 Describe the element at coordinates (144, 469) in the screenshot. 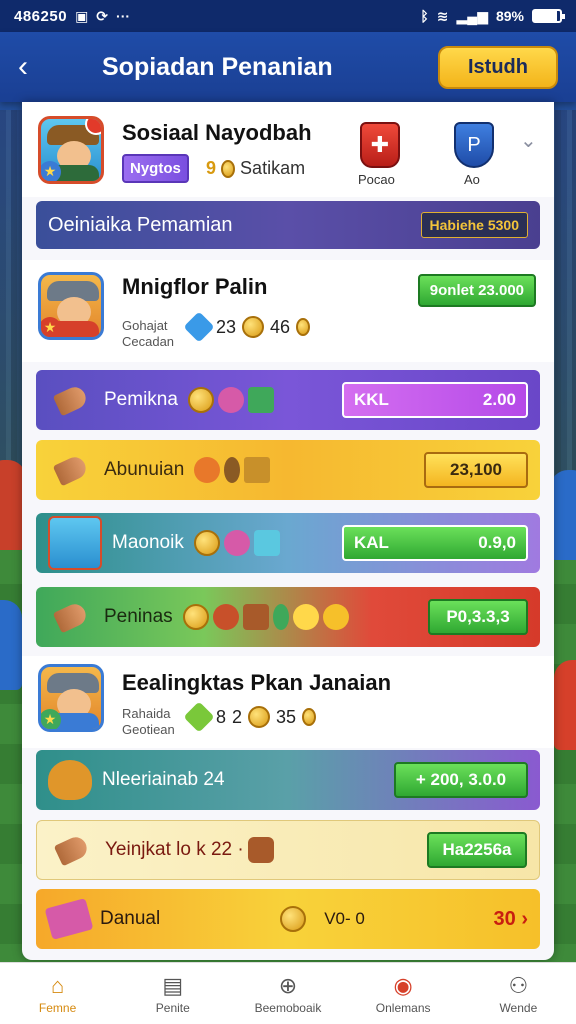

I see `band-label: Abunuian` at that location.